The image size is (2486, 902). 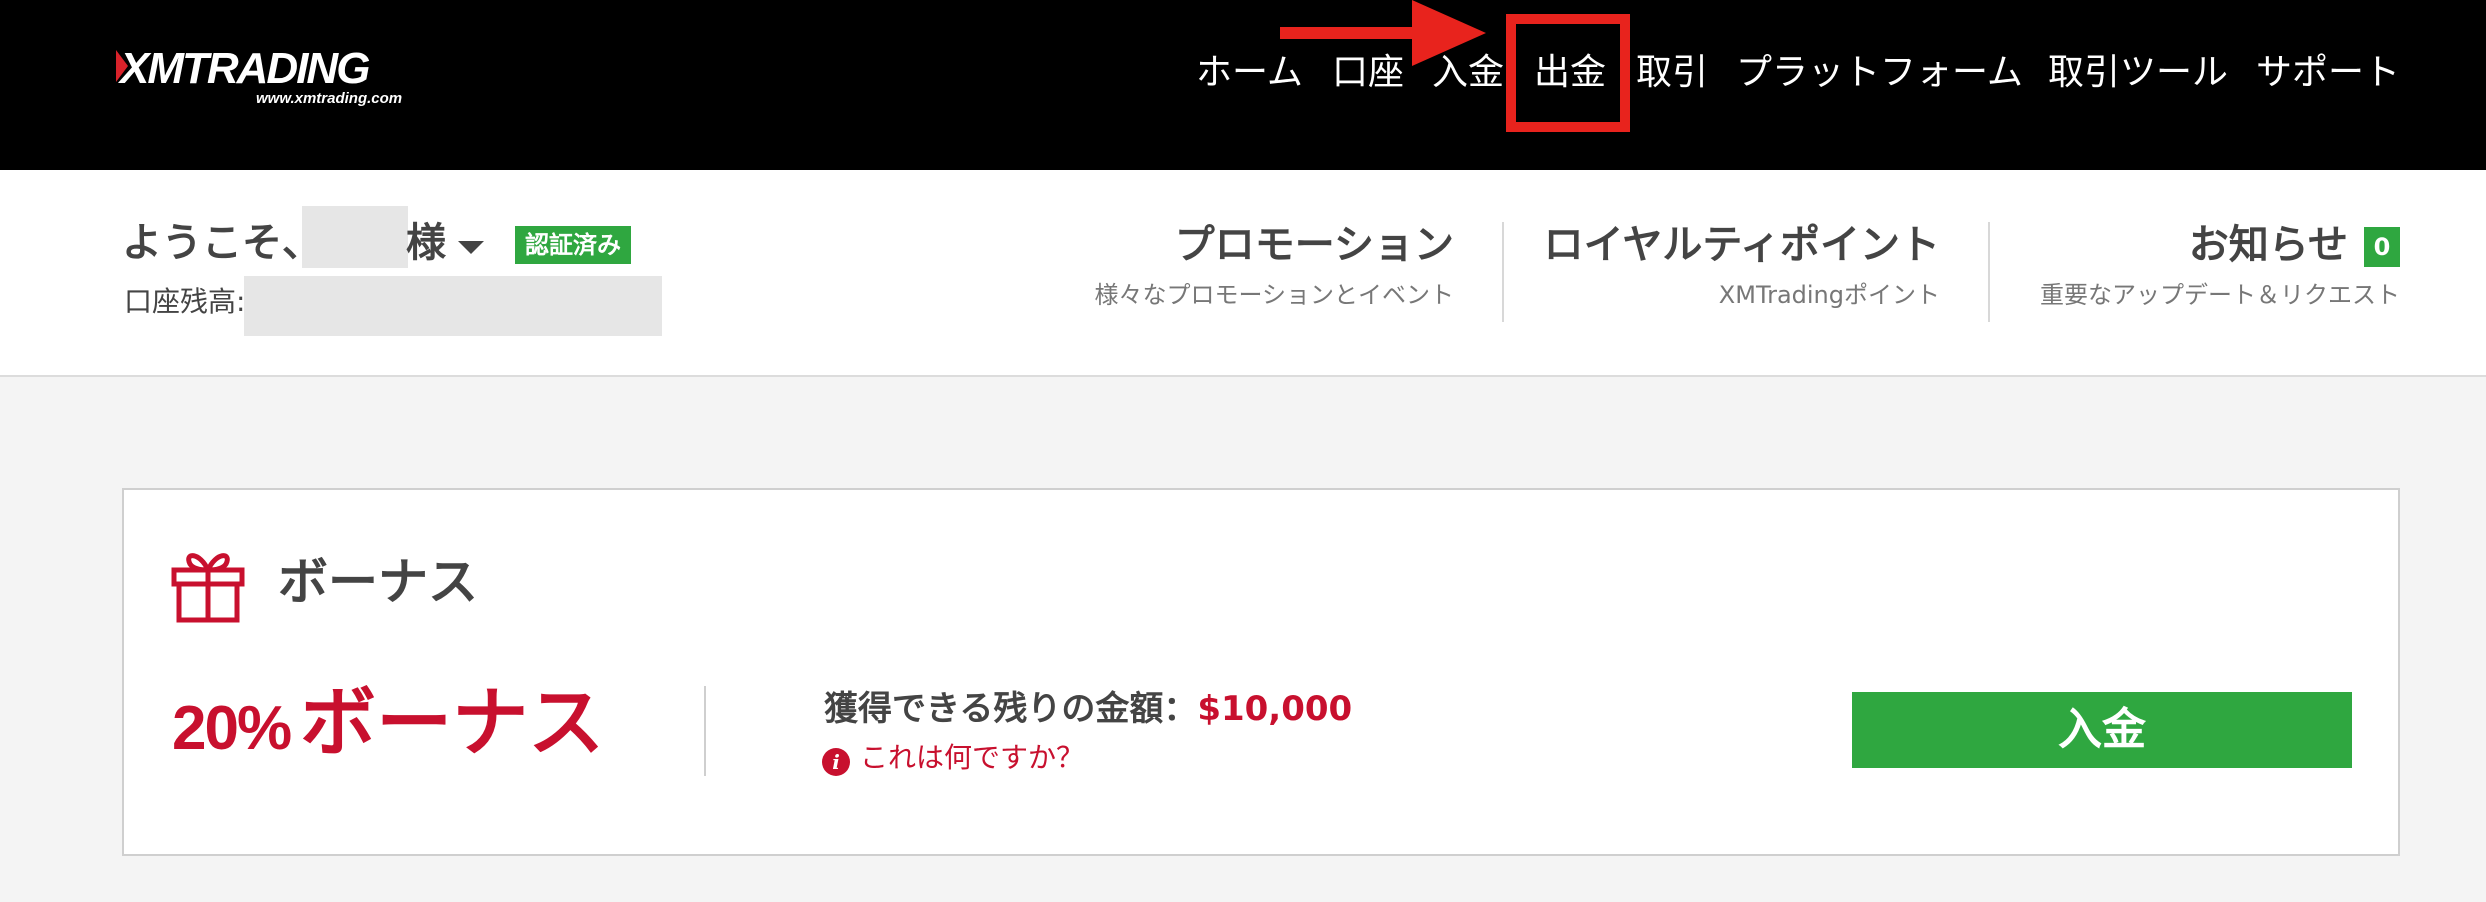 I want to click on welcome-text: ようこそ、, so click(x=222, y=243).